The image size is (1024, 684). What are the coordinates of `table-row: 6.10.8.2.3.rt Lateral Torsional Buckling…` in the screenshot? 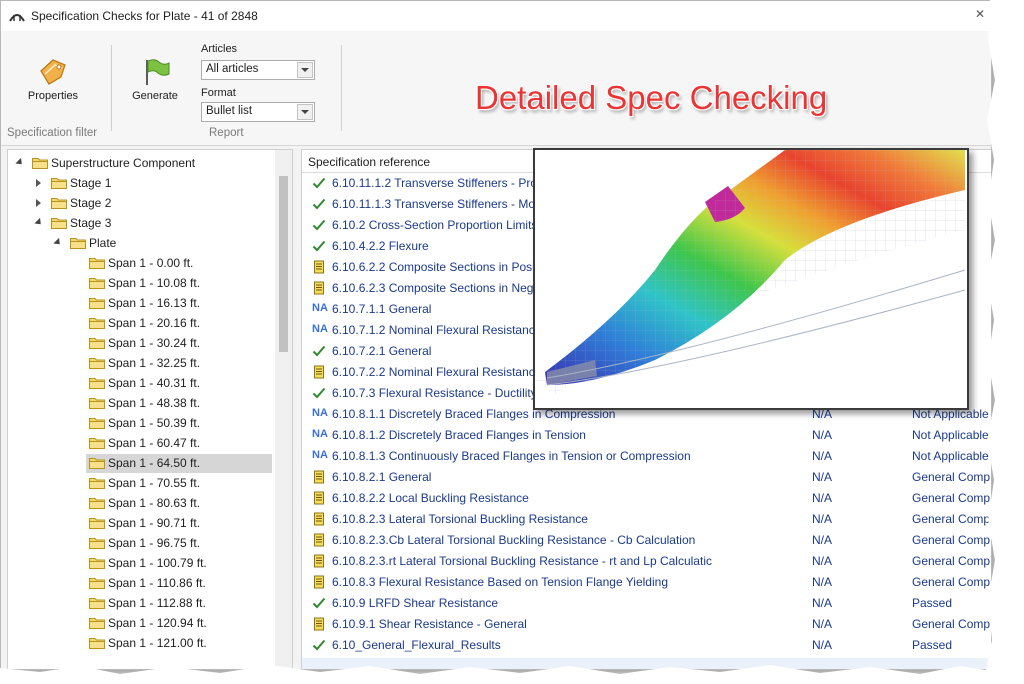 It's located at (646, 561).